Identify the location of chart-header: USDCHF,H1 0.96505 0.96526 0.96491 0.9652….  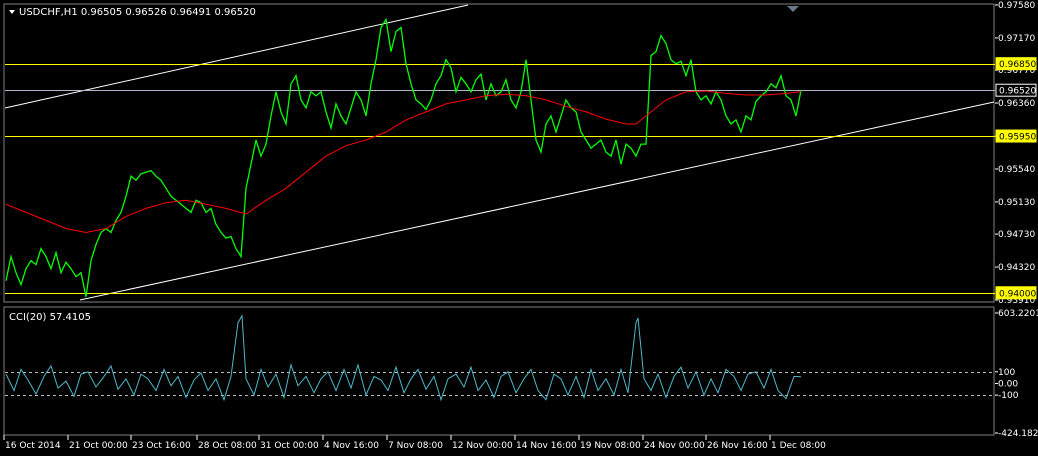
(137, 12).